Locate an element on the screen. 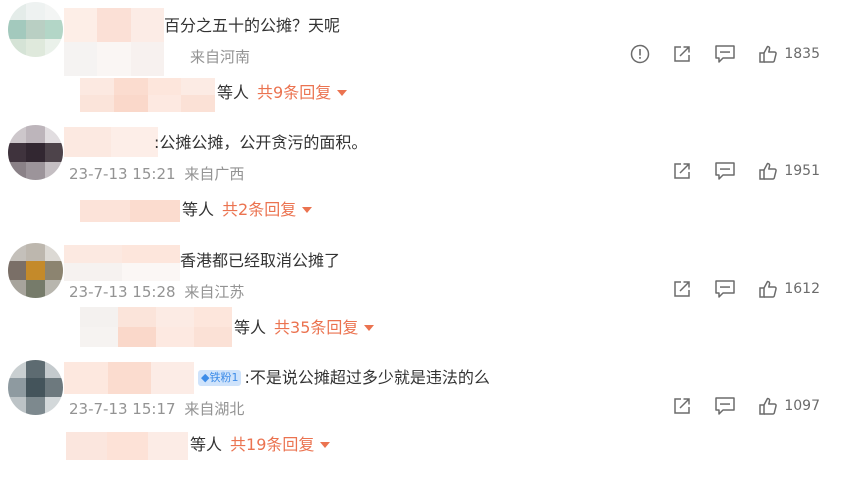 The image size is (847, 481). reply-summary: 等人 共35条回复 is located at coordinates (303, 326).